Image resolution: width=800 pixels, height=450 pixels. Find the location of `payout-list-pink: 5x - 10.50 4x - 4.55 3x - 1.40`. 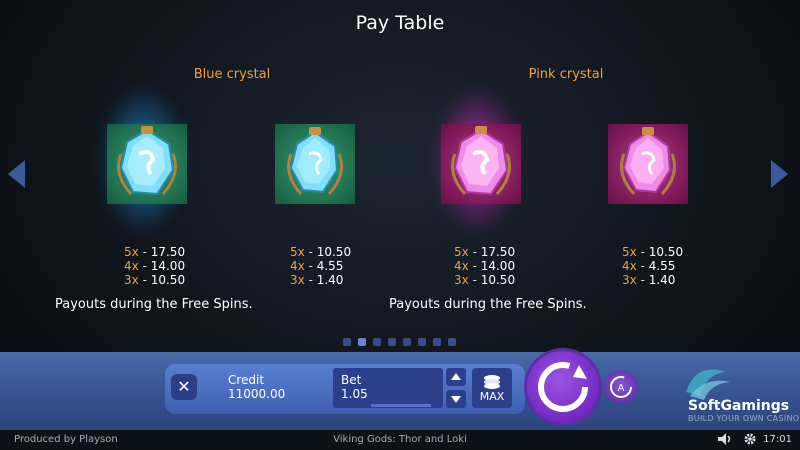

payout-list-pink: 5x - 10.50 4x - 4.55 3x - 1.40 is located at coordinates (652, 266).